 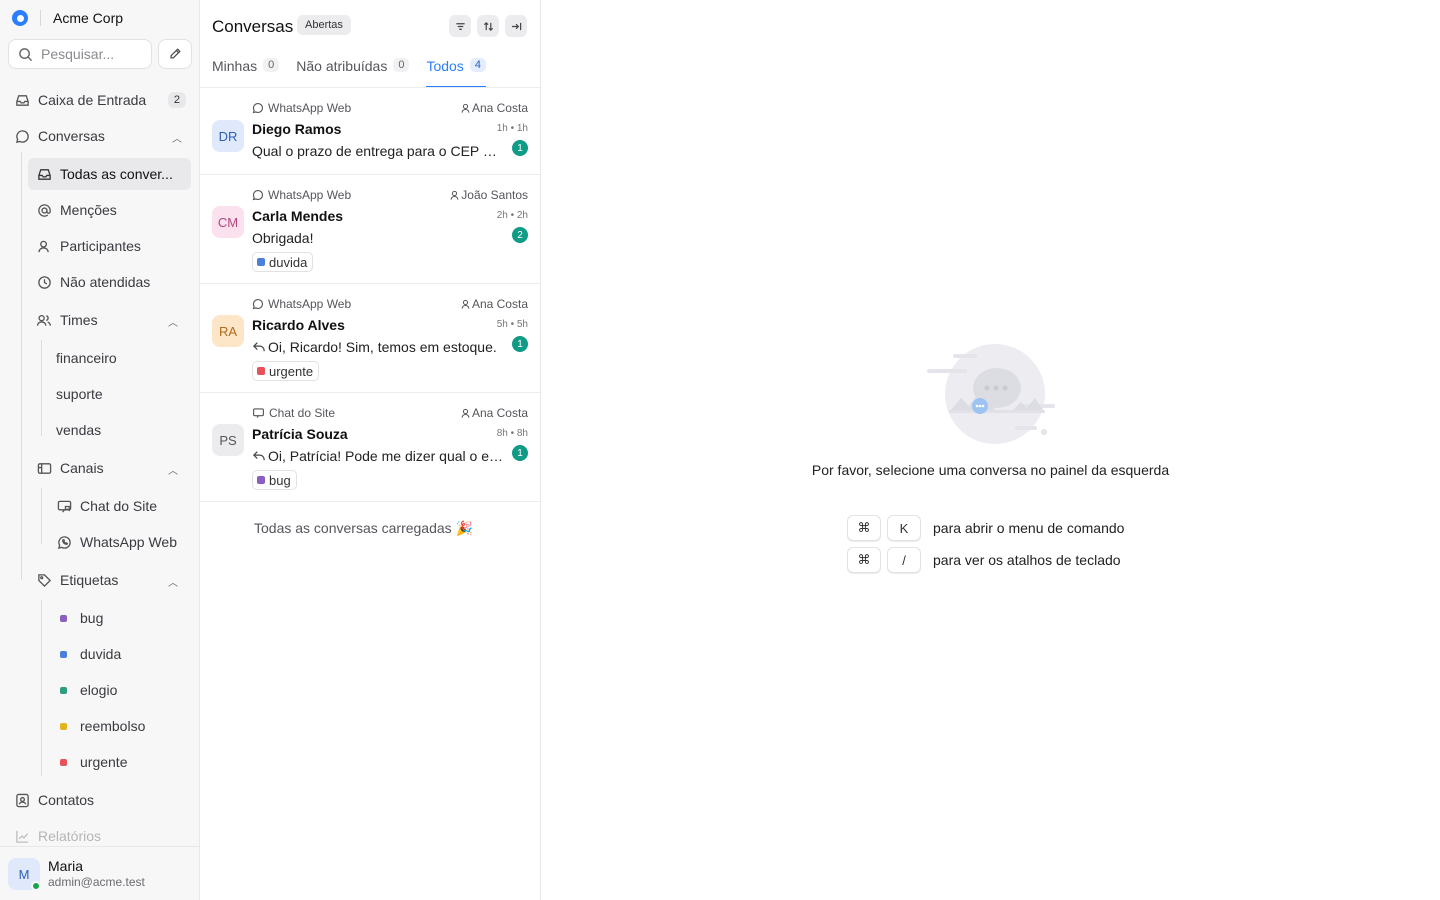 What do you see at coordinates (99, 690) in the screenshot?
I see `label-item-name: elogio` at bounding box center [99, 690].